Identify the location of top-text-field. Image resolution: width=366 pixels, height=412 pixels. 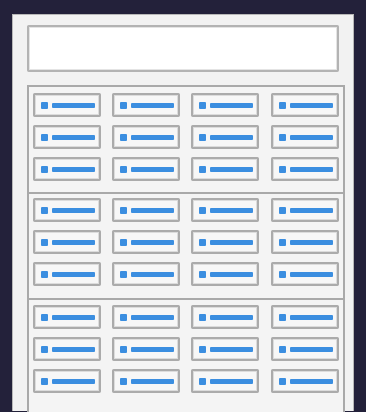
(183, 48).